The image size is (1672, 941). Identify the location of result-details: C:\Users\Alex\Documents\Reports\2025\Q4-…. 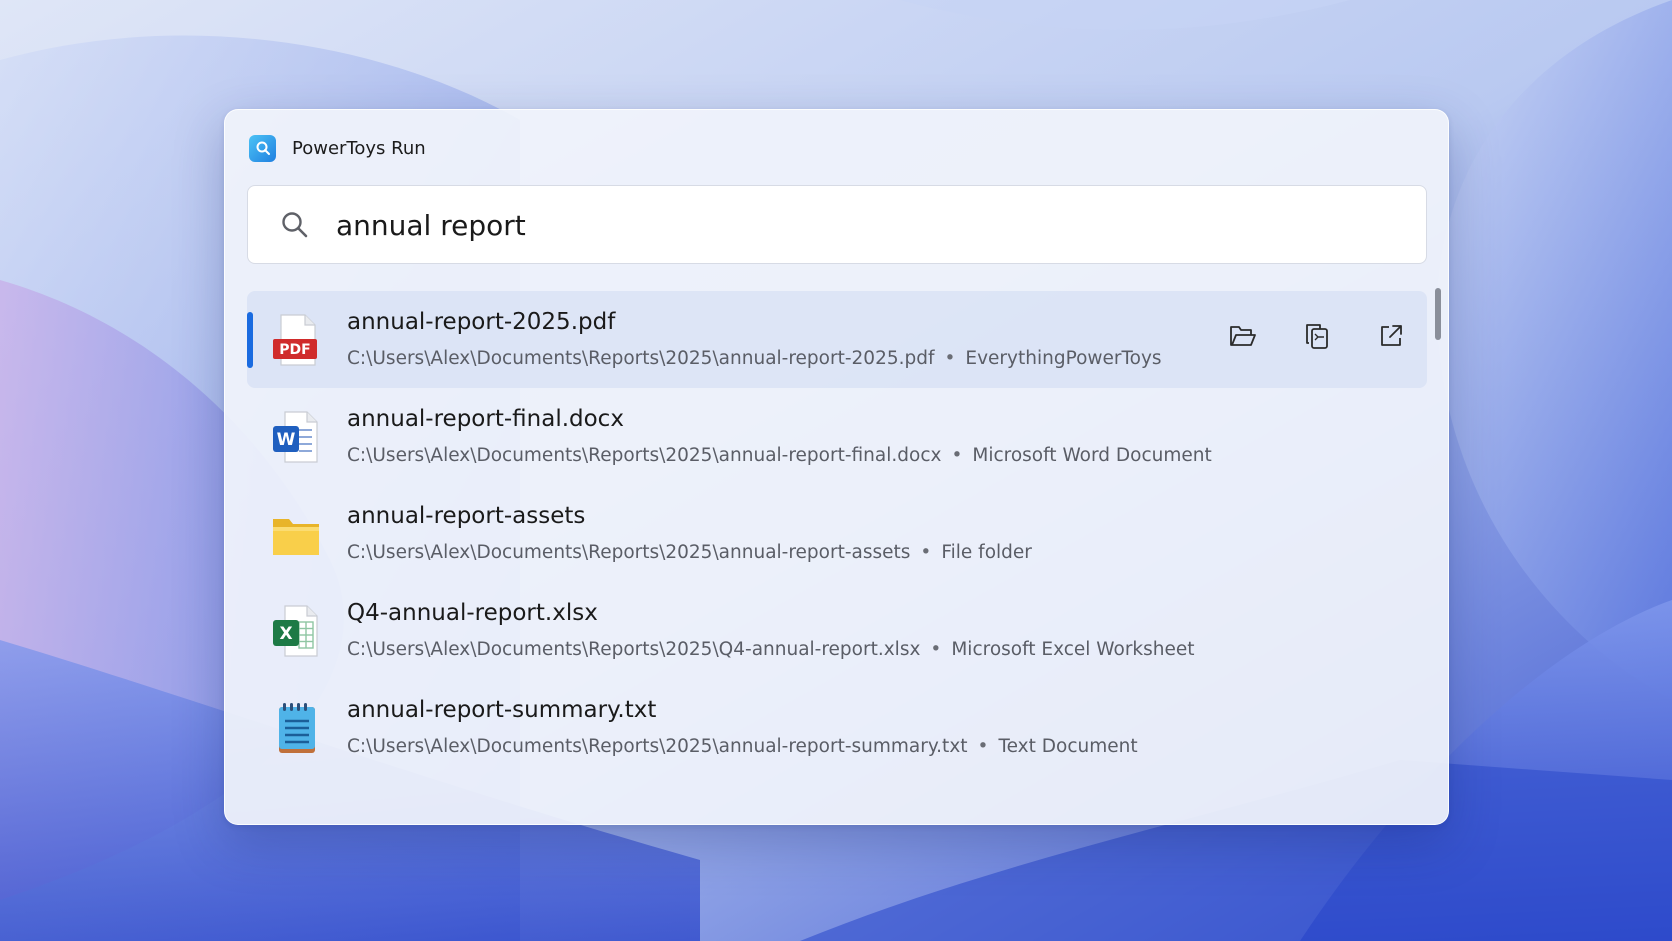
(771, 649).